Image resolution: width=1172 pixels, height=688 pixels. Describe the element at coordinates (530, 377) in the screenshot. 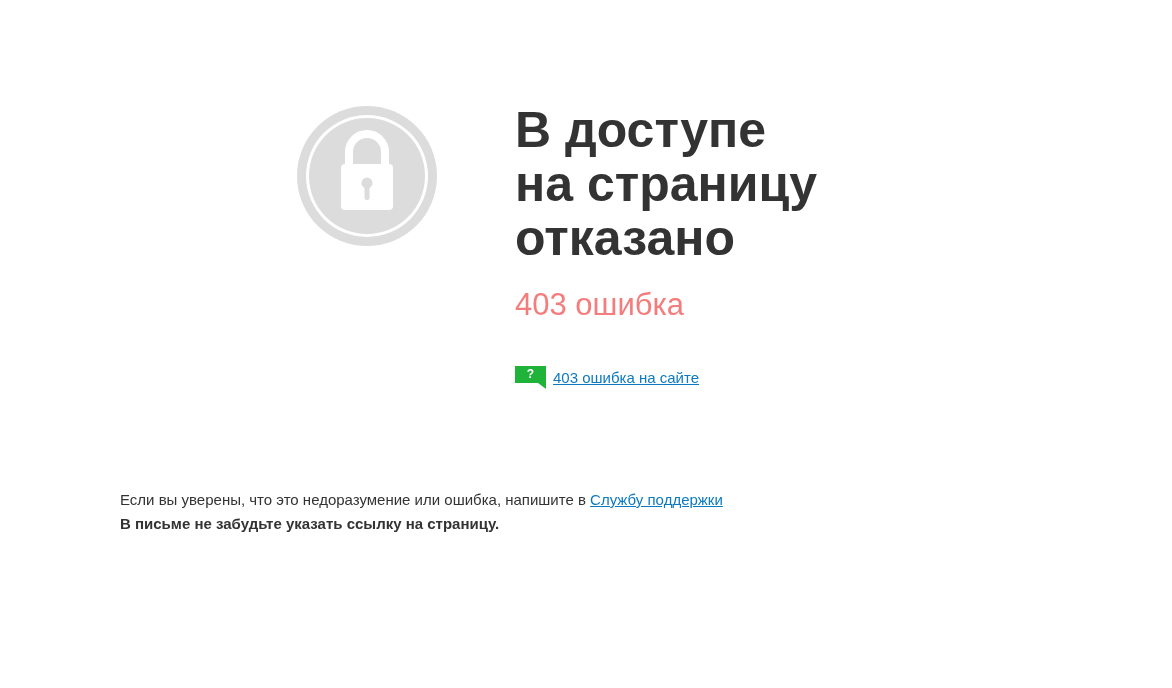

I see `help-icon: ?` at that location.